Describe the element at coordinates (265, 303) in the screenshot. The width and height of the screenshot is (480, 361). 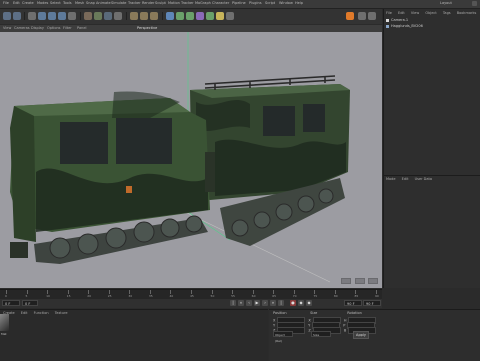
I see `next-frame-icon: ›` at that location.